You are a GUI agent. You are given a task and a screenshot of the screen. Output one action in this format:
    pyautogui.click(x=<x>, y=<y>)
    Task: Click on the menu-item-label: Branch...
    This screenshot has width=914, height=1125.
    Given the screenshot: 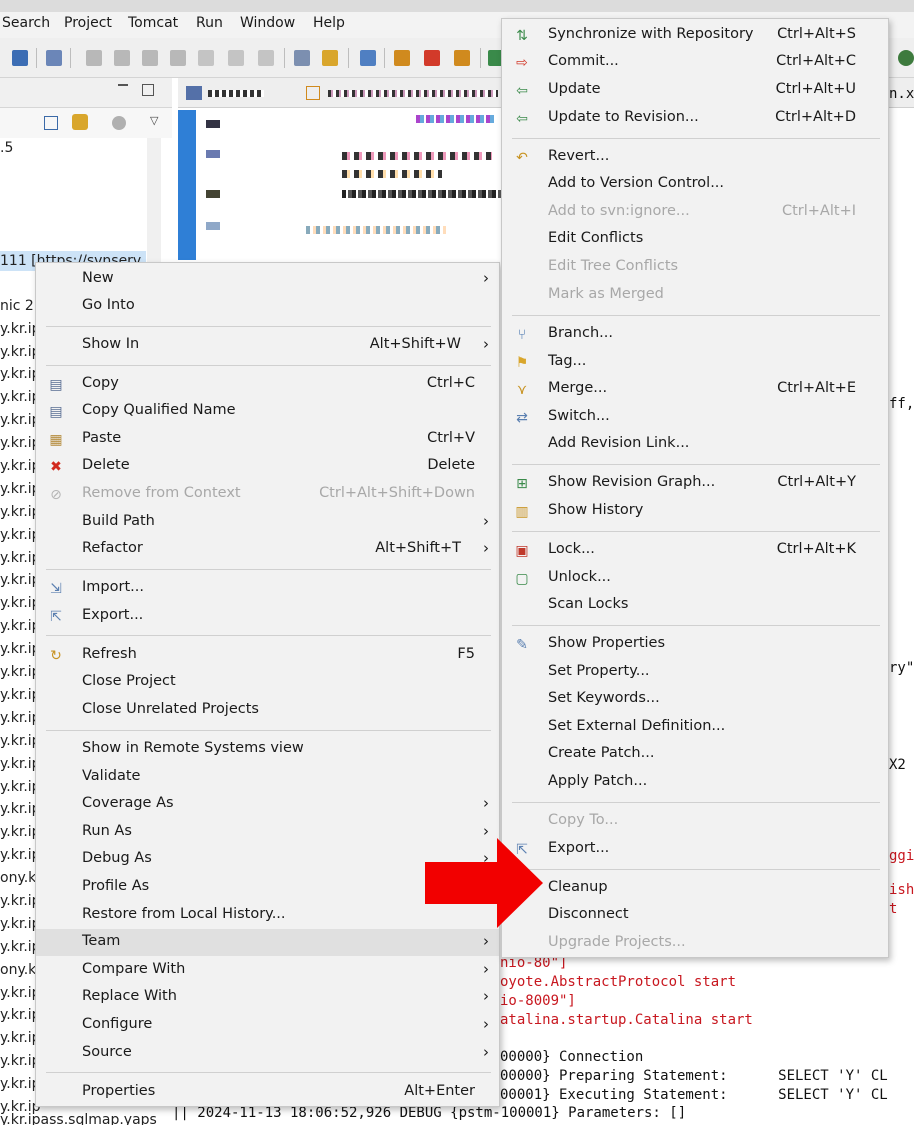 What is the action you would take?
    pyautogui.click(x=580, y=333)
    